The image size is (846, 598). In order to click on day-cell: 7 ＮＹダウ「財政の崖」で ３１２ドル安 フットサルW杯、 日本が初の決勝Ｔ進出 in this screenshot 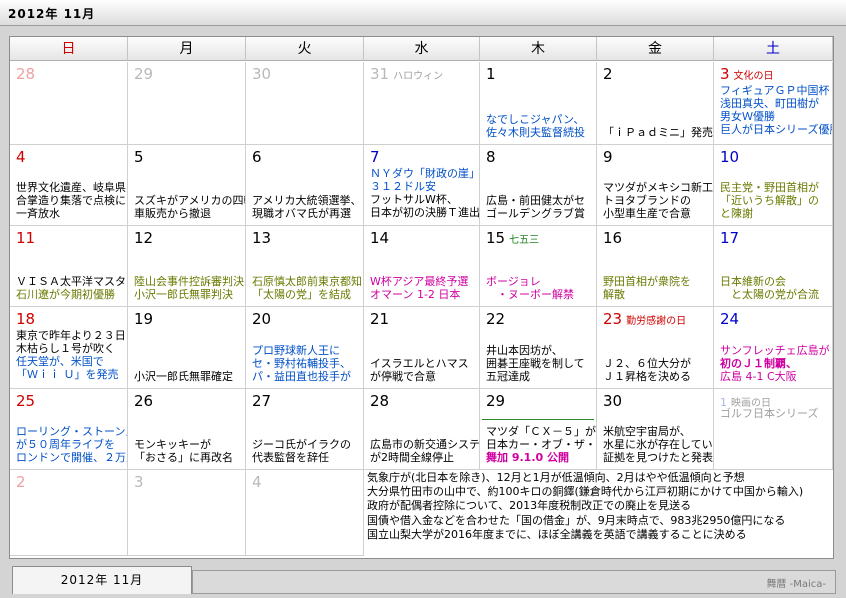, I will do `click(422, 185)`.